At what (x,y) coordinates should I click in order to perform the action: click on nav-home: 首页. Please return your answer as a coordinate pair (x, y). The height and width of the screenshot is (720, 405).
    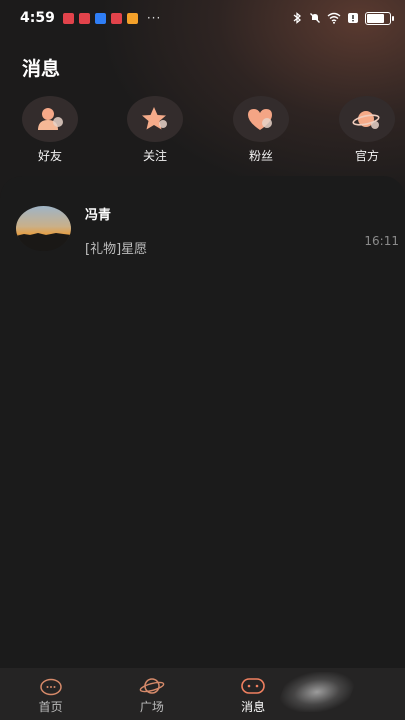
    Looking at the image, I should click on (50, 694).